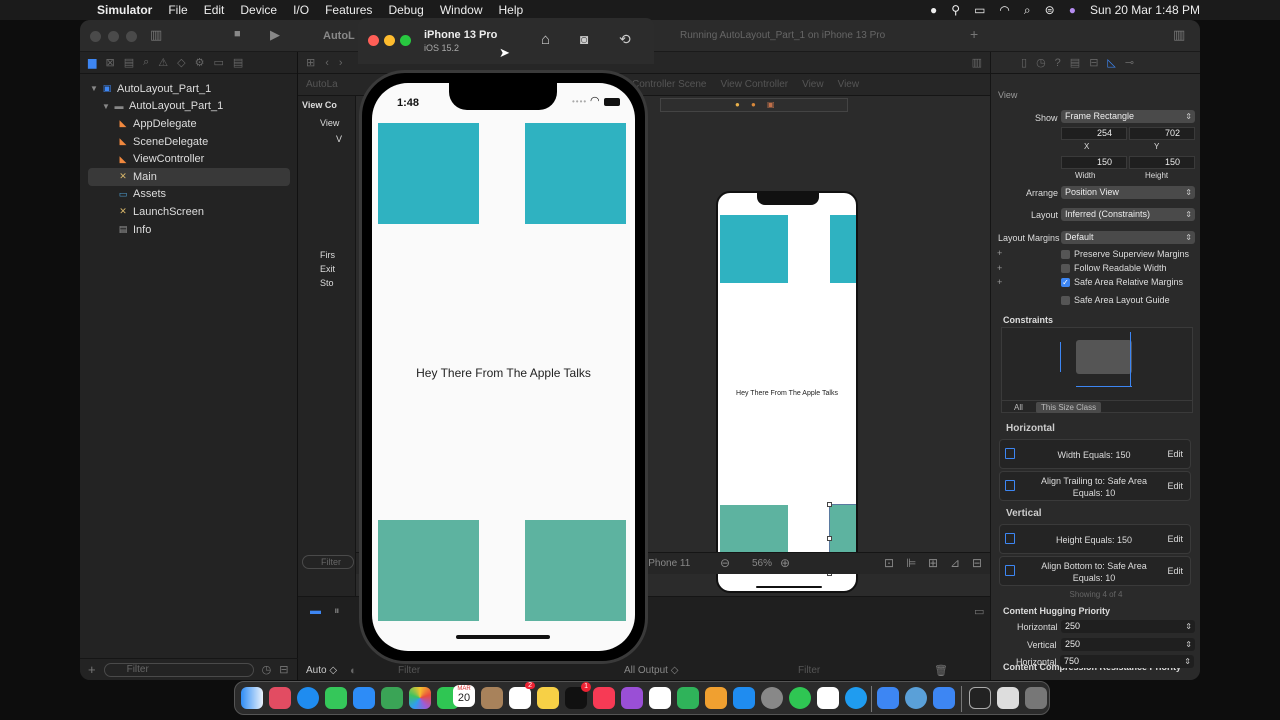  I want to click on skype-icon, so click(856, 698).